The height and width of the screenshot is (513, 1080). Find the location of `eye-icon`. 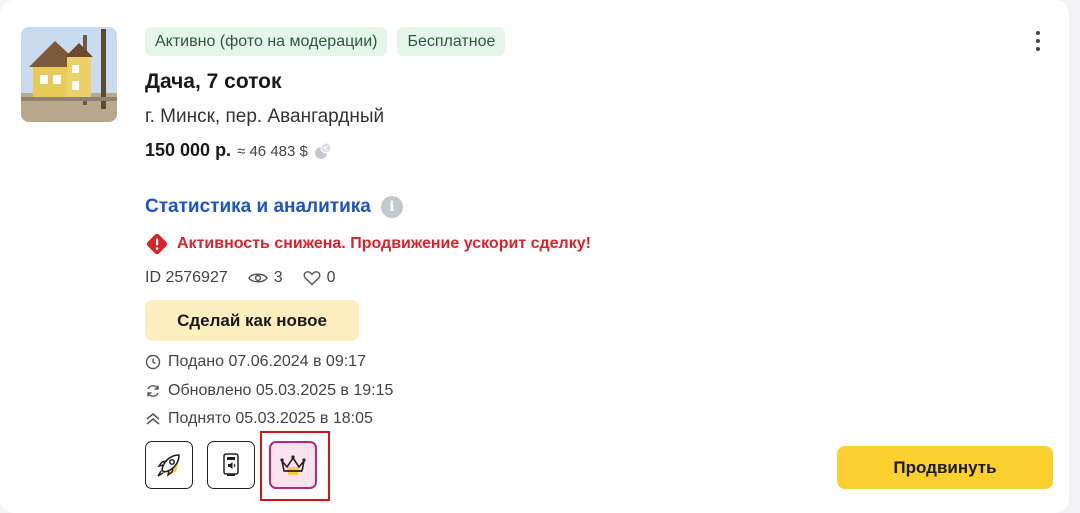

eye-icon is located at coordinates (257, 278).